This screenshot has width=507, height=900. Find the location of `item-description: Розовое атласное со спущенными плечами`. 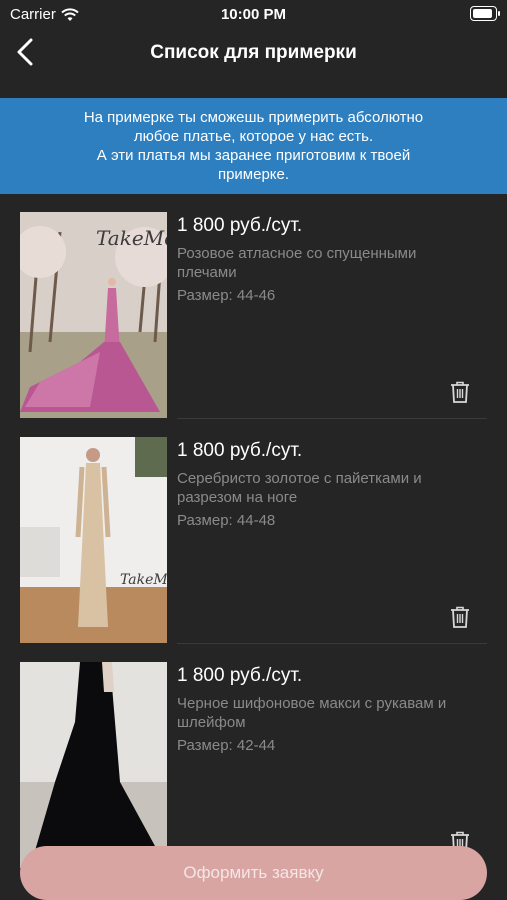

item-description: Розовое атласное со спущенными плечами is located at coordinates (297, 263).